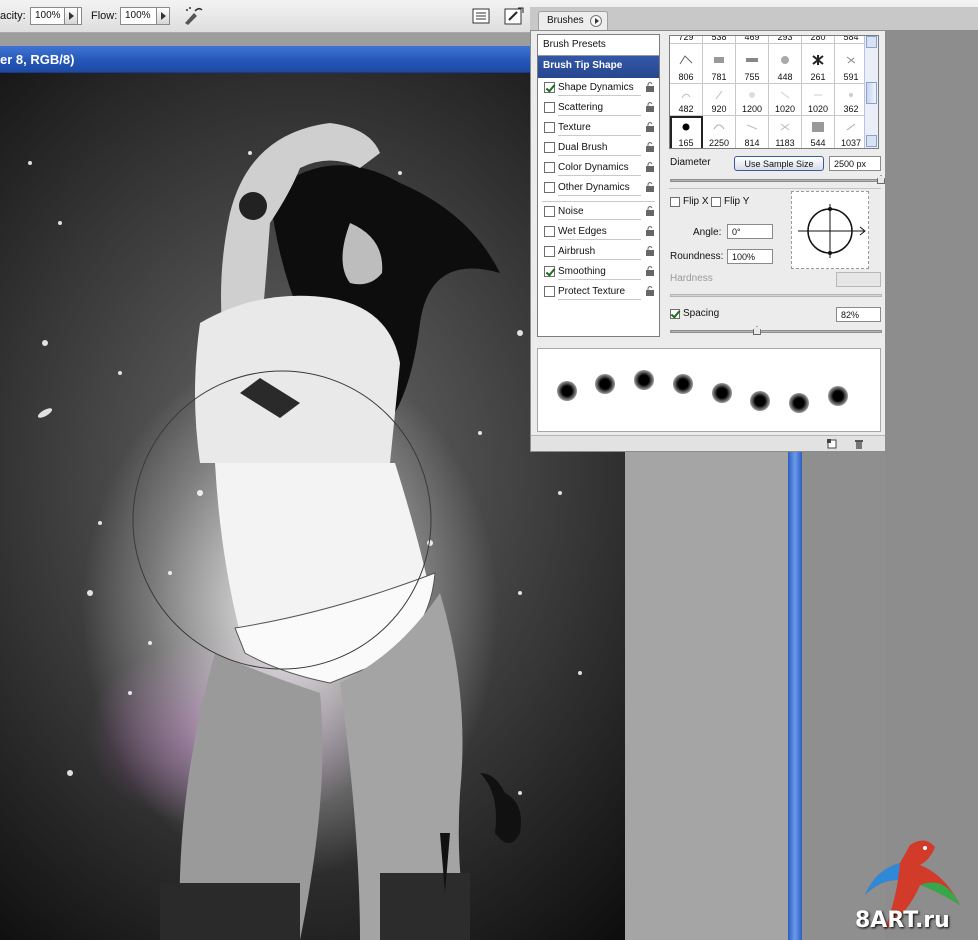 This screenshot has width=978, height=940. What do you see at coordinates (830, 230) in the screenshot?
I see `angle-roundness-widget` at bounding box center [830, 230].